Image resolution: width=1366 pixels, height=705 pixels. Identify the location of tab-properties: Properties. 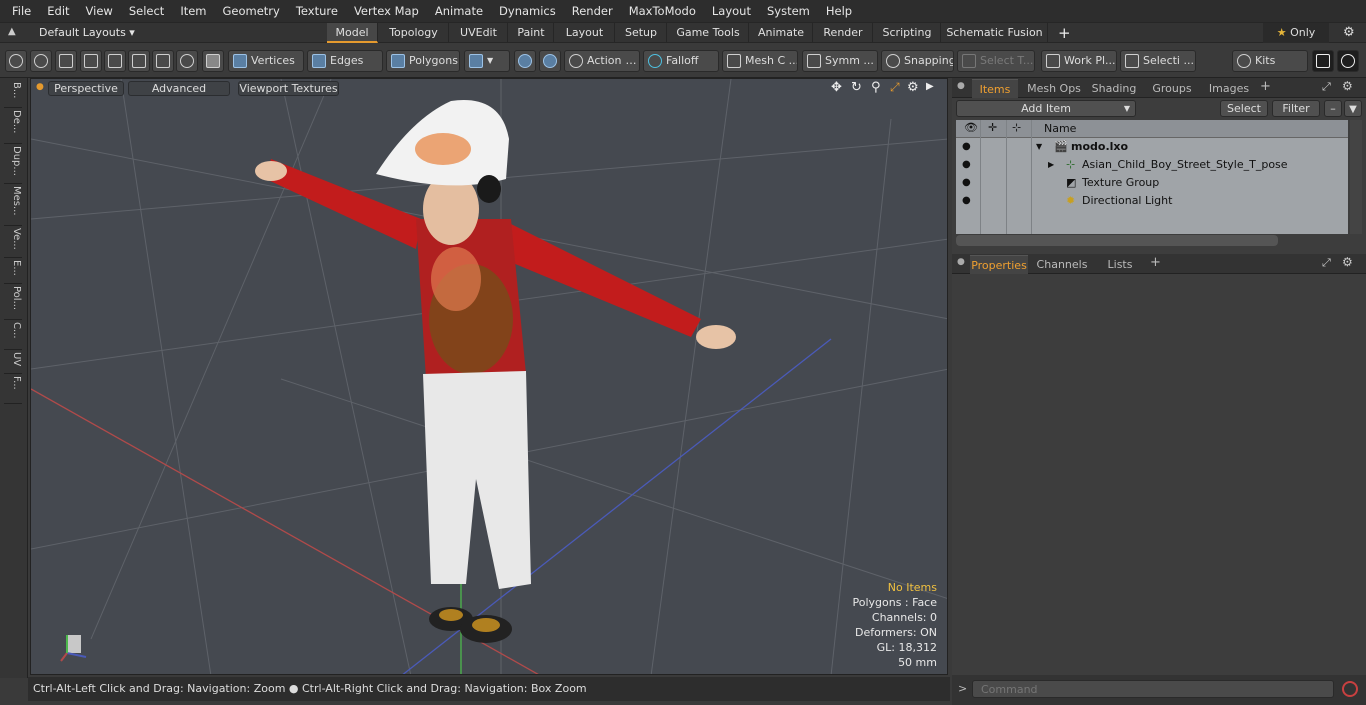
(999, 264).